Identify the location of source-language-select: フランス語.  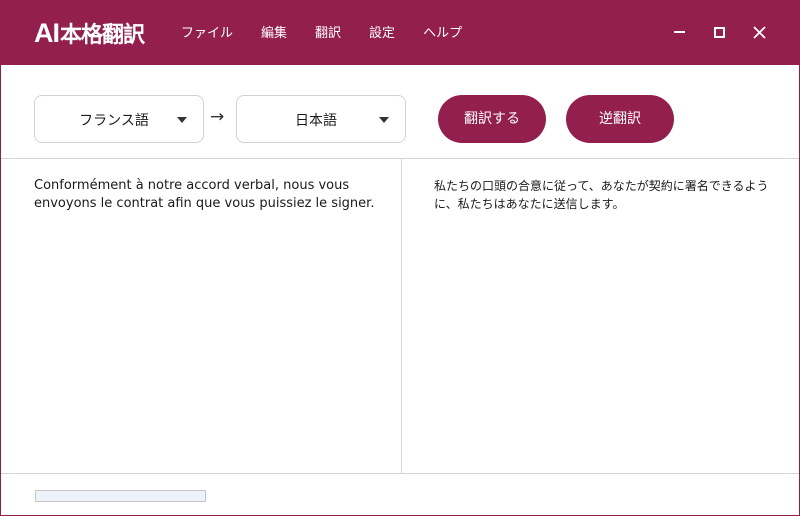
(119, 119).